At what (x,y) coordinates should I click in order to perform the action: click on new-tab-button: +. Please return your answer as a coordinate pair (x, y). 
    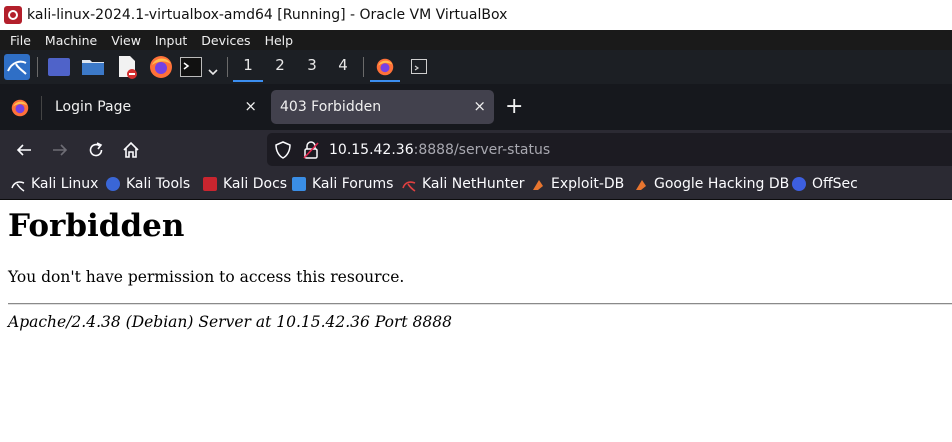
    Looking at the image, I should click on (514, 107).